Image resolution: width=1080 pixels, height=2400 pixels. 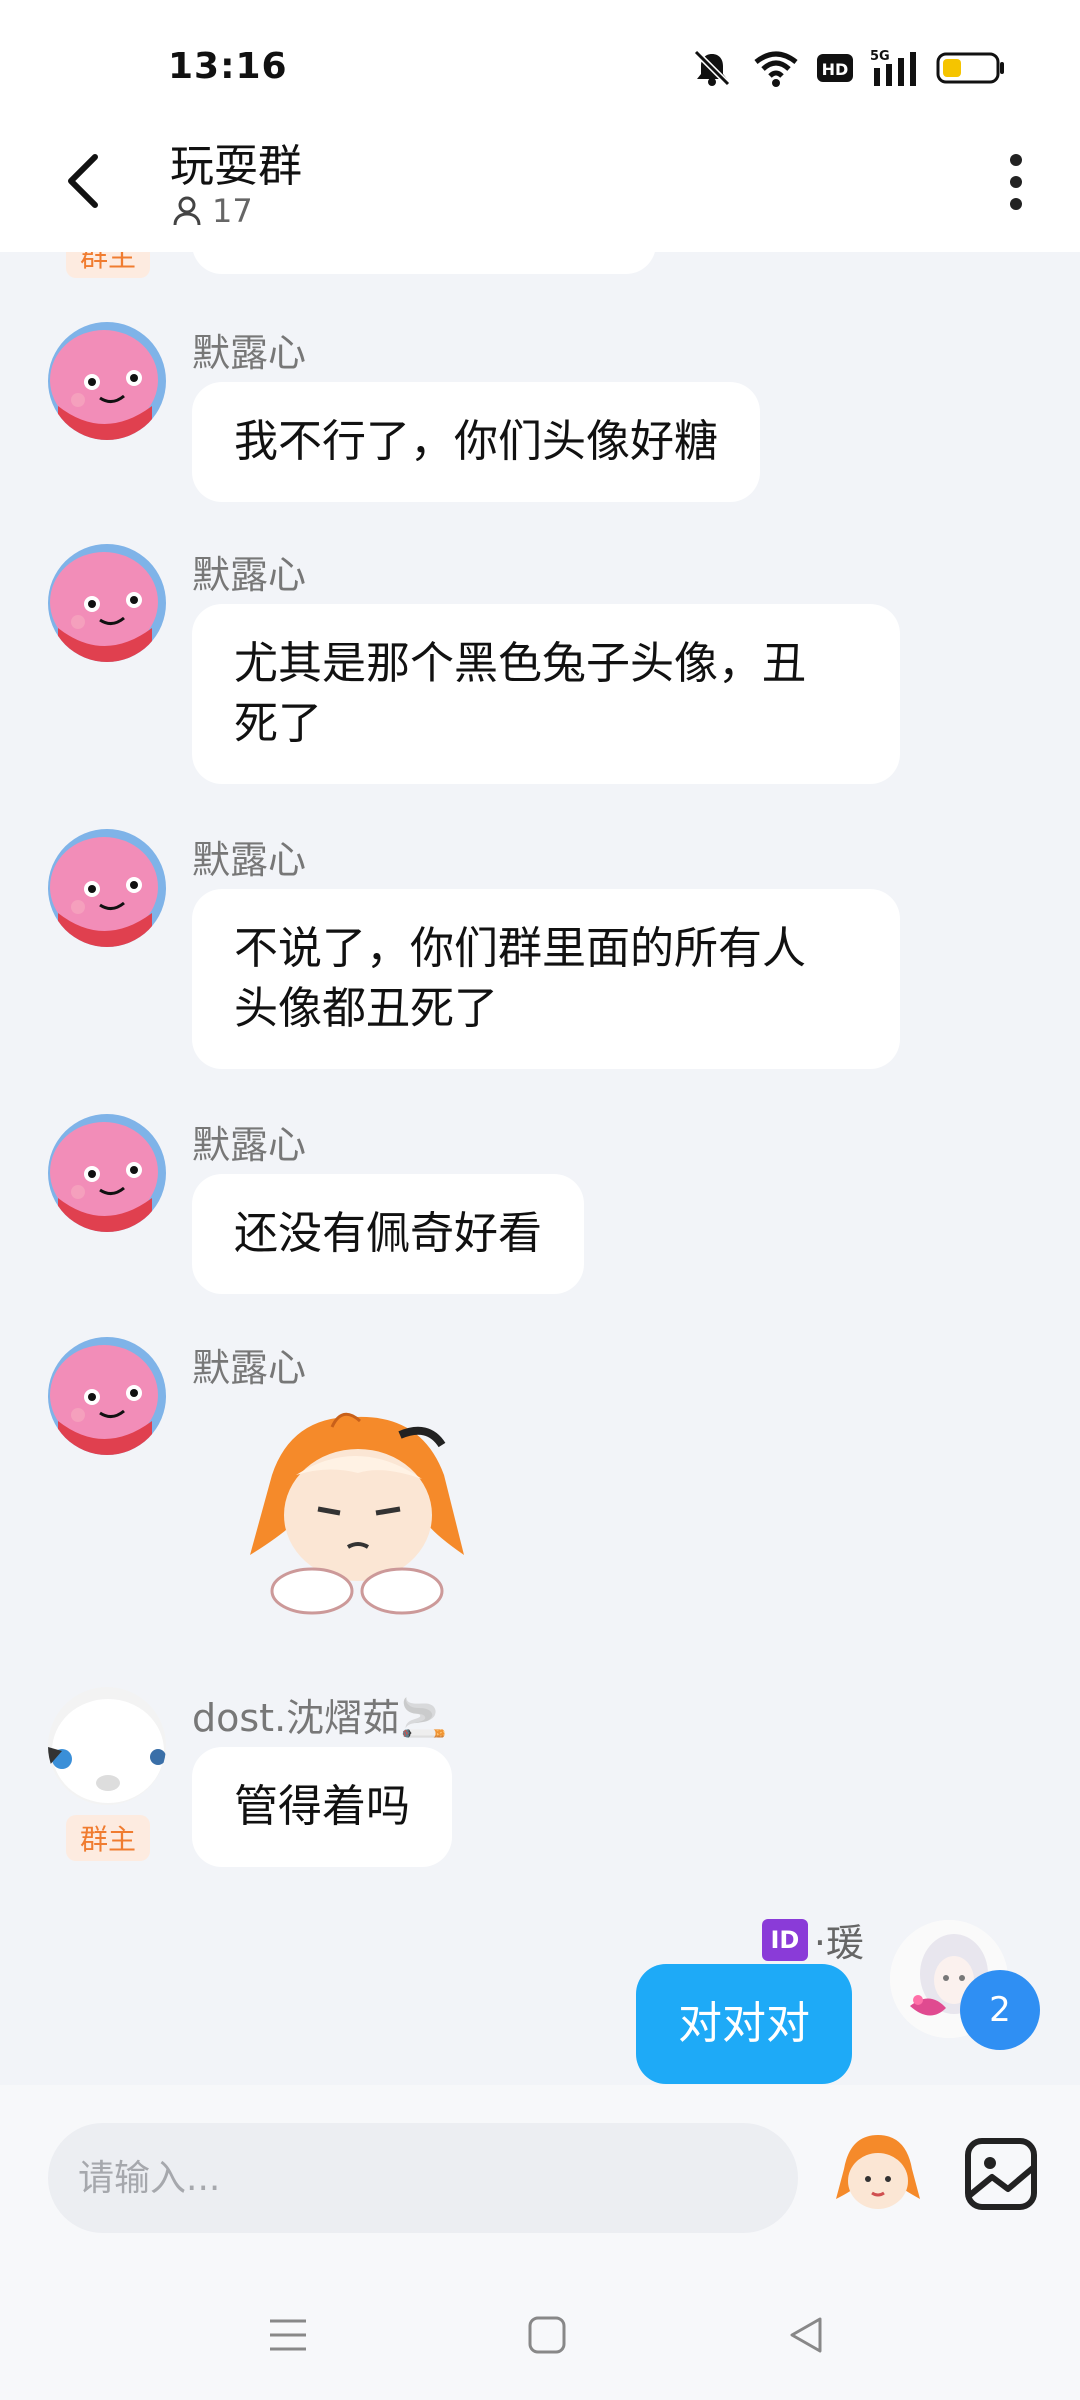 I want to click on message-input, so click(x=423, y=2178).